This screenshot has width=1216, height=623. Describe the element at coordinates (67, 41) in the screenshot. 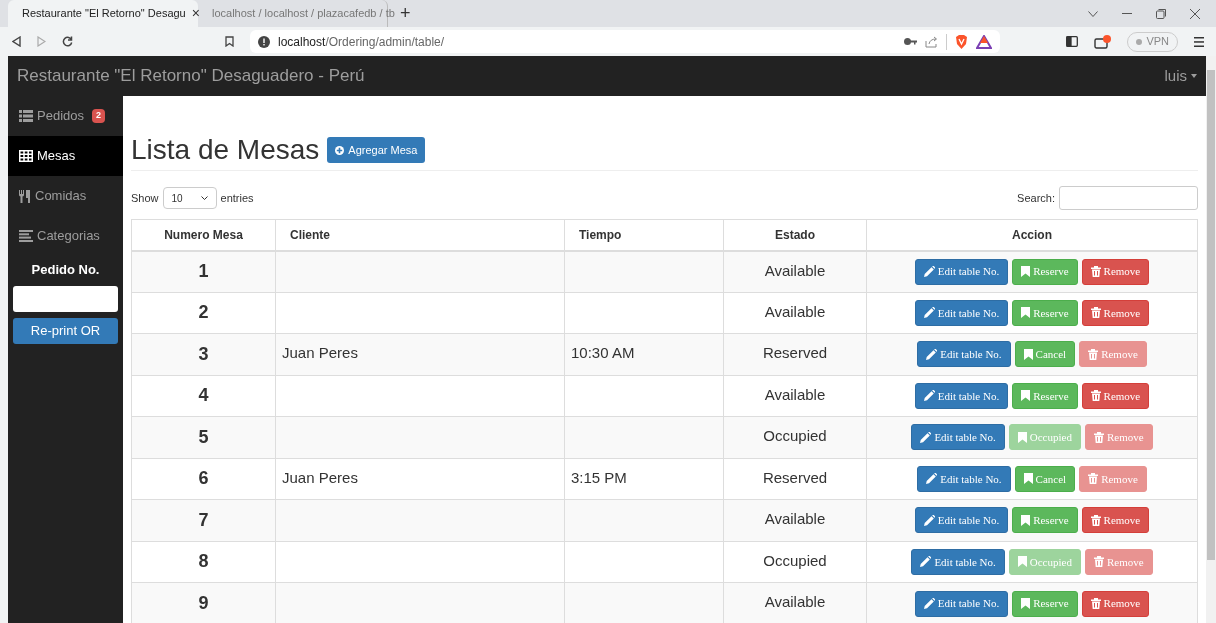

I see `reload-icon` at that location.